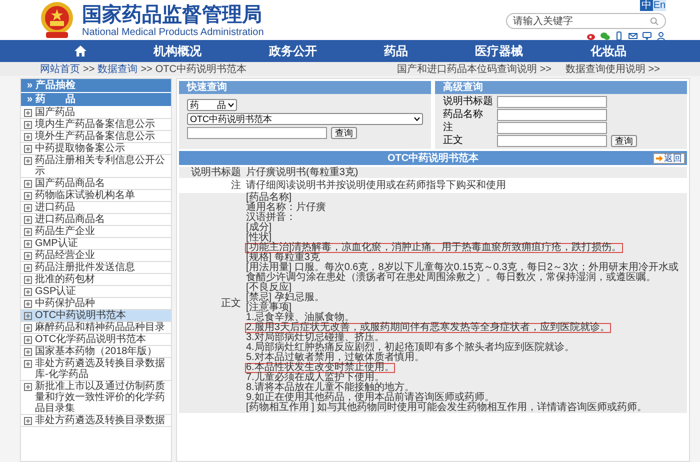 This screenshot has width=700, height=462. Describe the element at coordinates (428, 328) in the screenshot. I see `highlighted-text: 2.服用3天后症状无改善，或服药期间伴有恶寒发热等全身症状者，应到医院就诊。` at that location.